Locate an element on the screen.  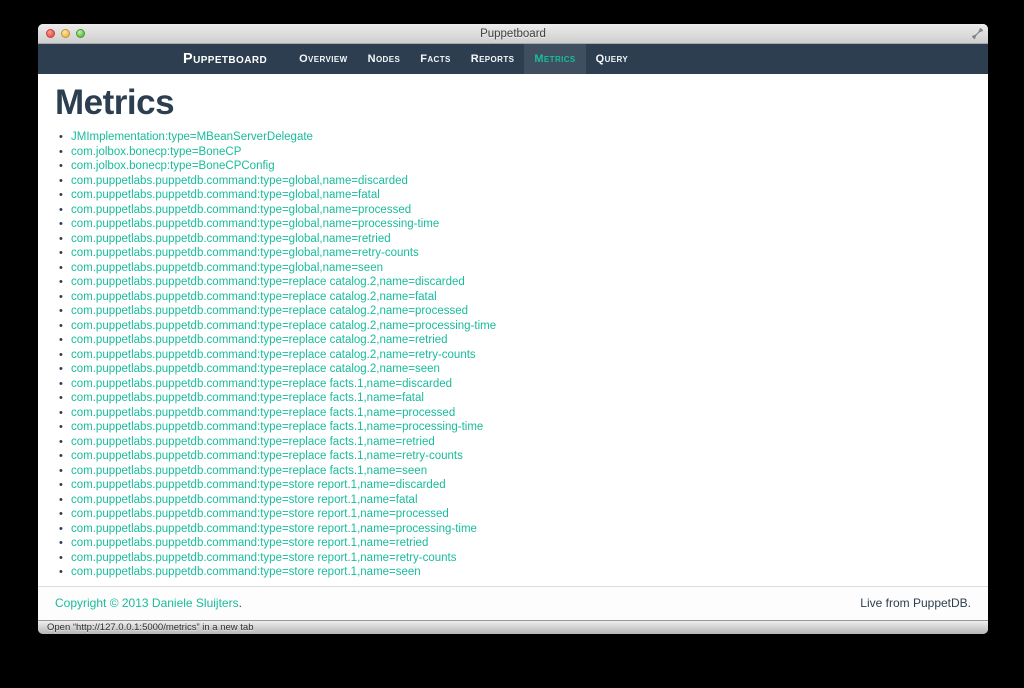
navbar-brand: Puppetboard is located at coordinates (225, 59).